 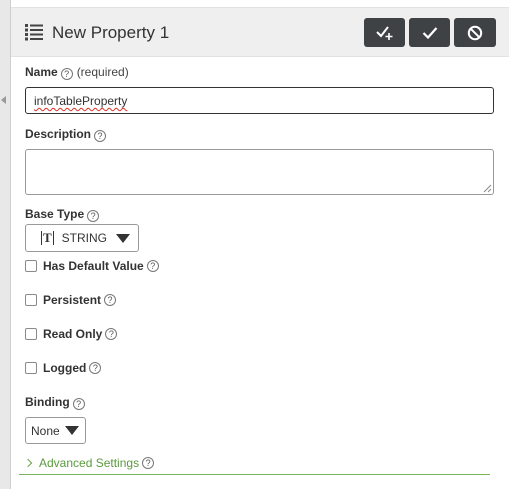 I want to click on read-only-row: Read Only ?, so click(x=71, y=334).